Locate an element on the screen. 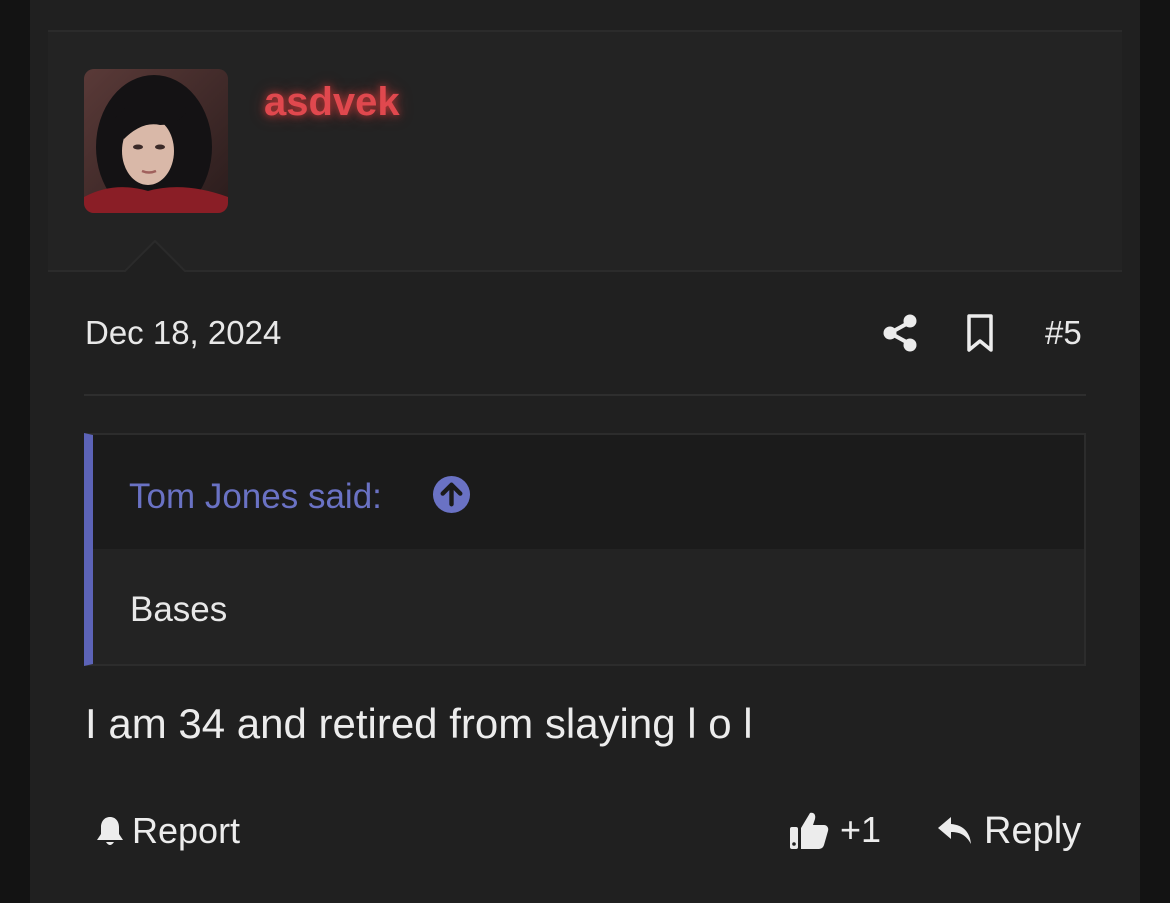 Image resolution: width=1170 pixels, height=903 pixels. quote-header: Tom Jones said: is located at coordinates (588, 492).